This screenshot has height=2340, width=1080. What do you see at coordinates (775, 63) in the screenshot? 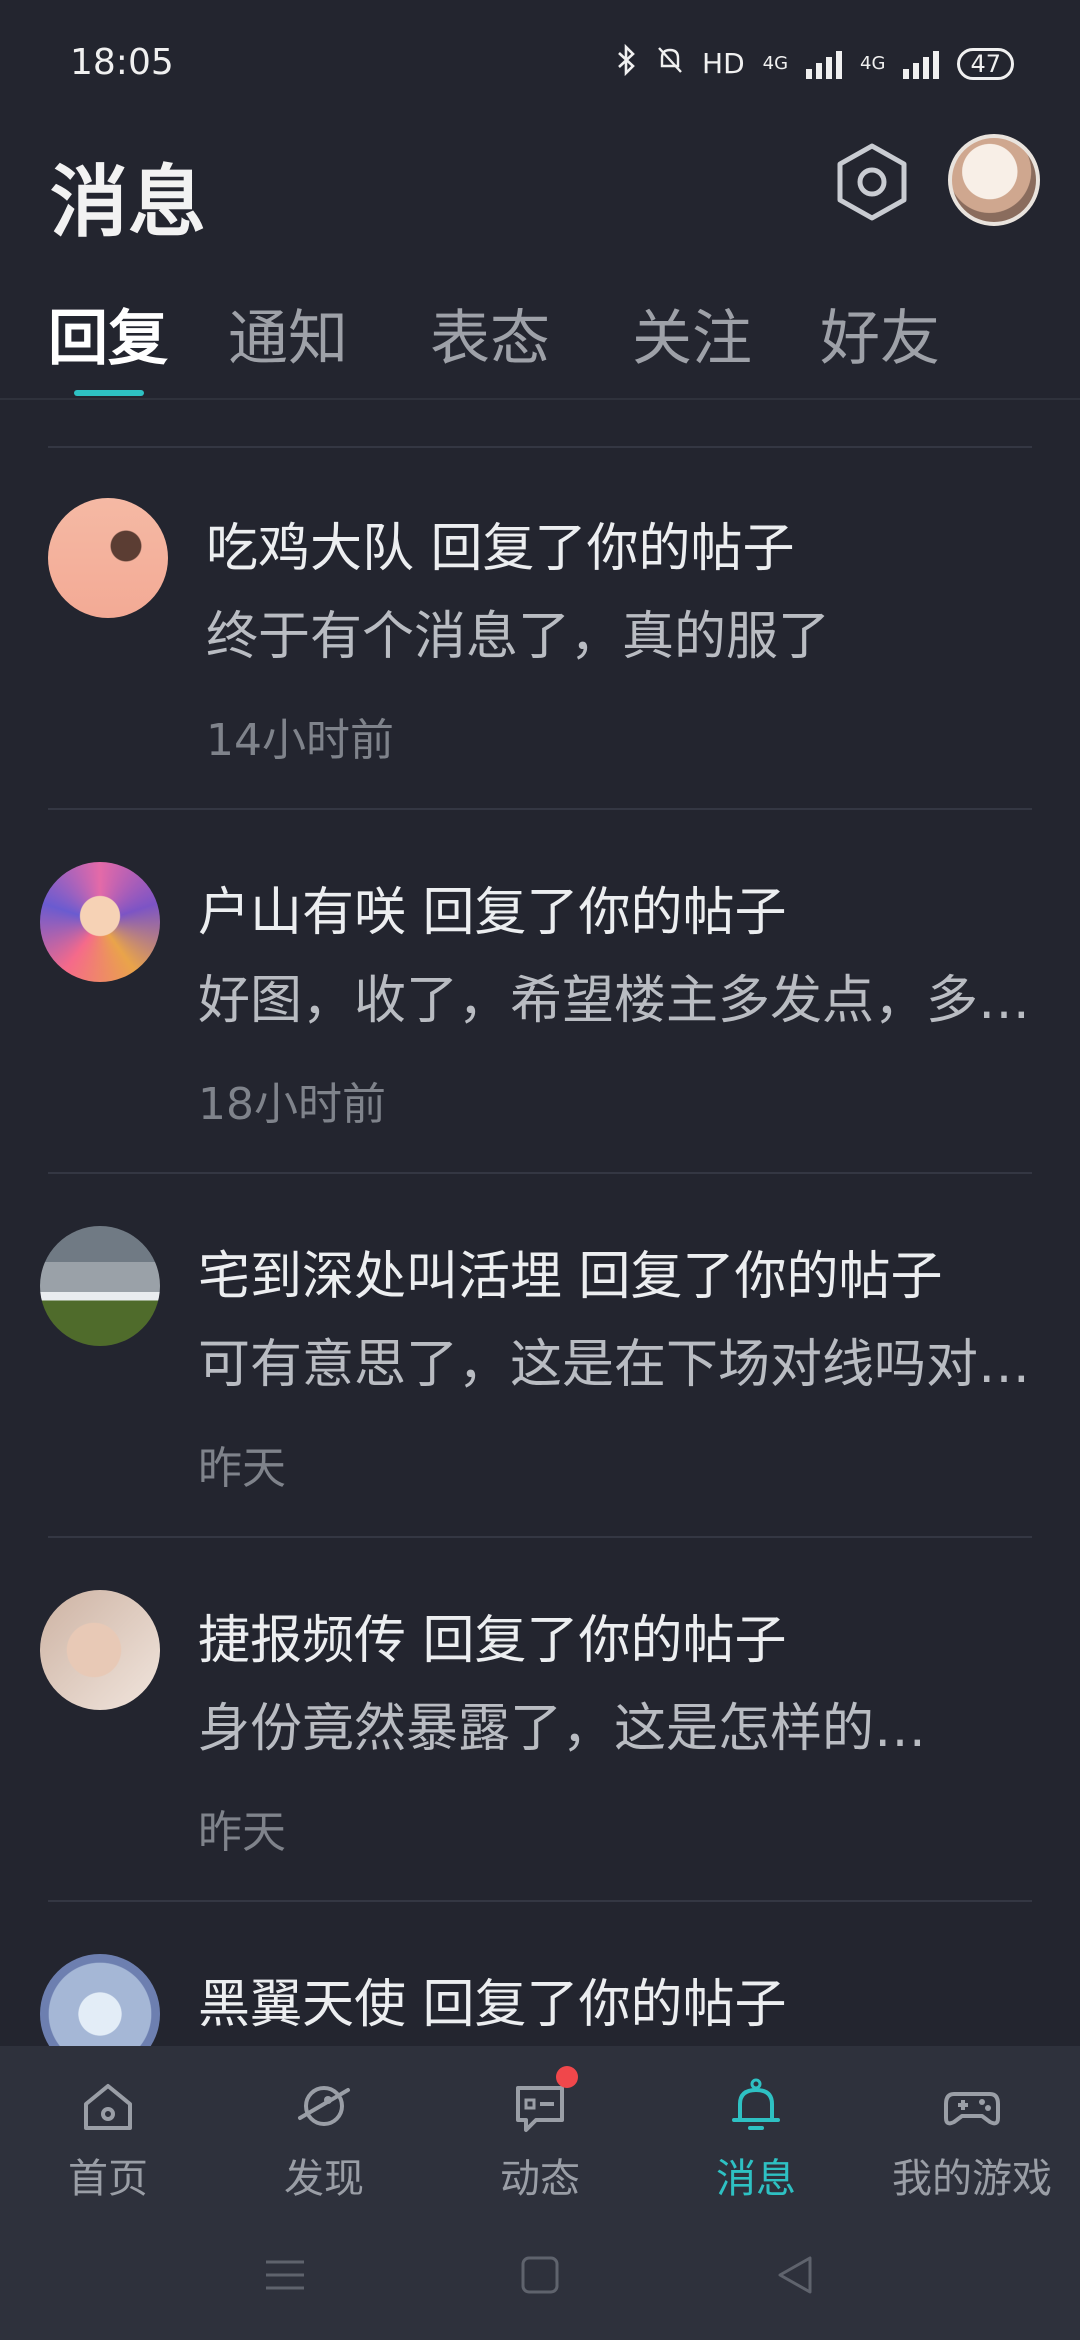
I see `net-1-label: 4G` at bounding box center [775, 63].